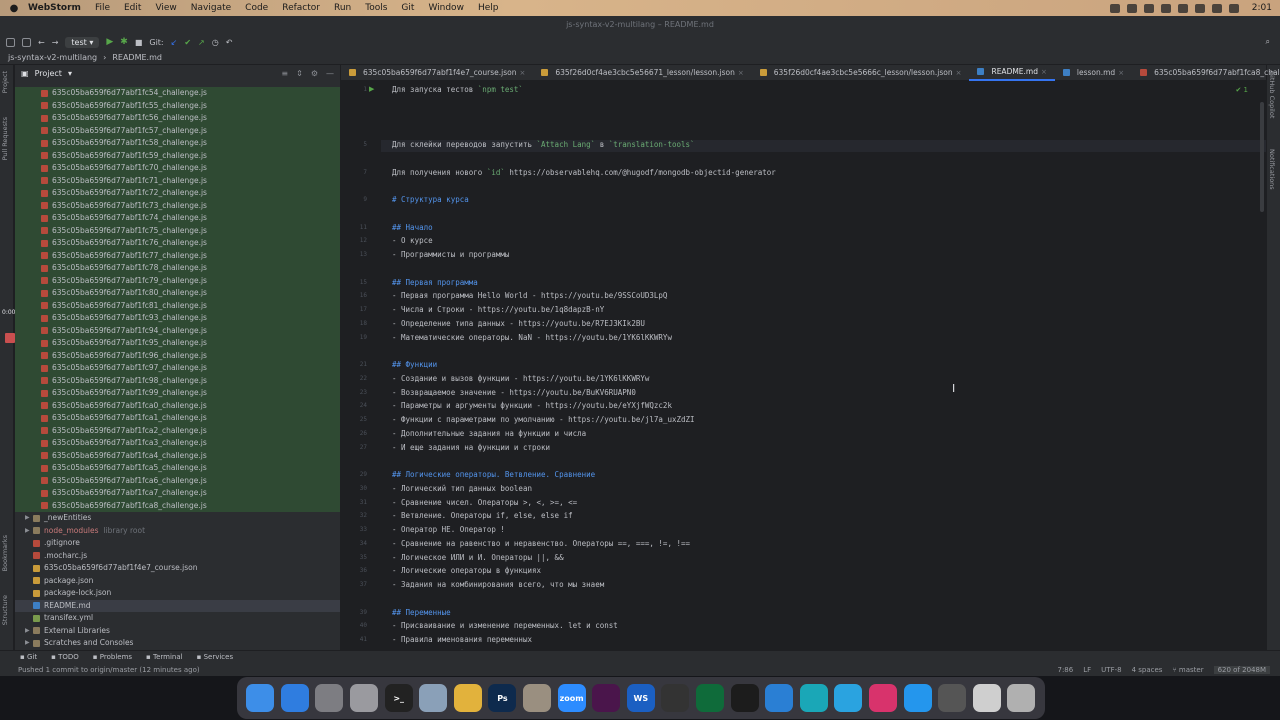 Image resolution: width=1280 pixels, height=720 pixels. What do you see at coordinates (164, 657) in the screenshot?
I see `bottom-tab-terminal: ▪ Terminal` at bounding box center [164, 657].